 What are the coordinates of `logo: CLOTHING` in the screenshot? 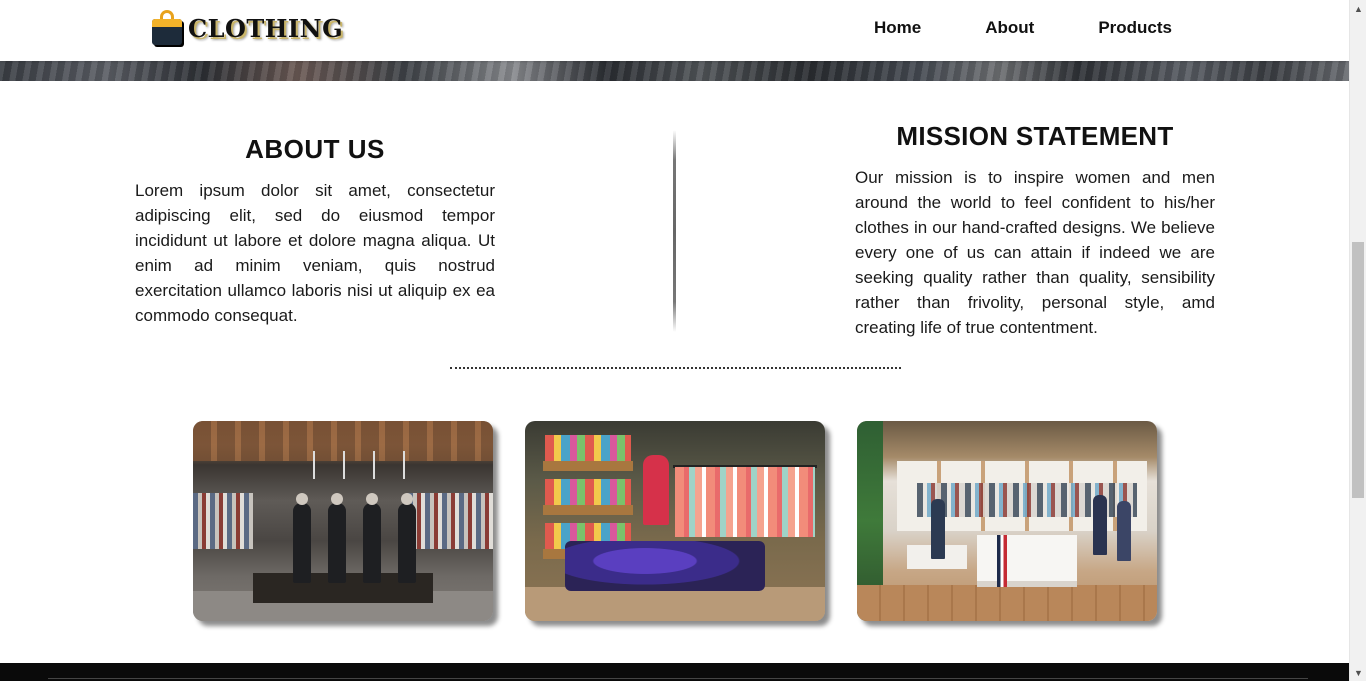 It's located at (246, 28).